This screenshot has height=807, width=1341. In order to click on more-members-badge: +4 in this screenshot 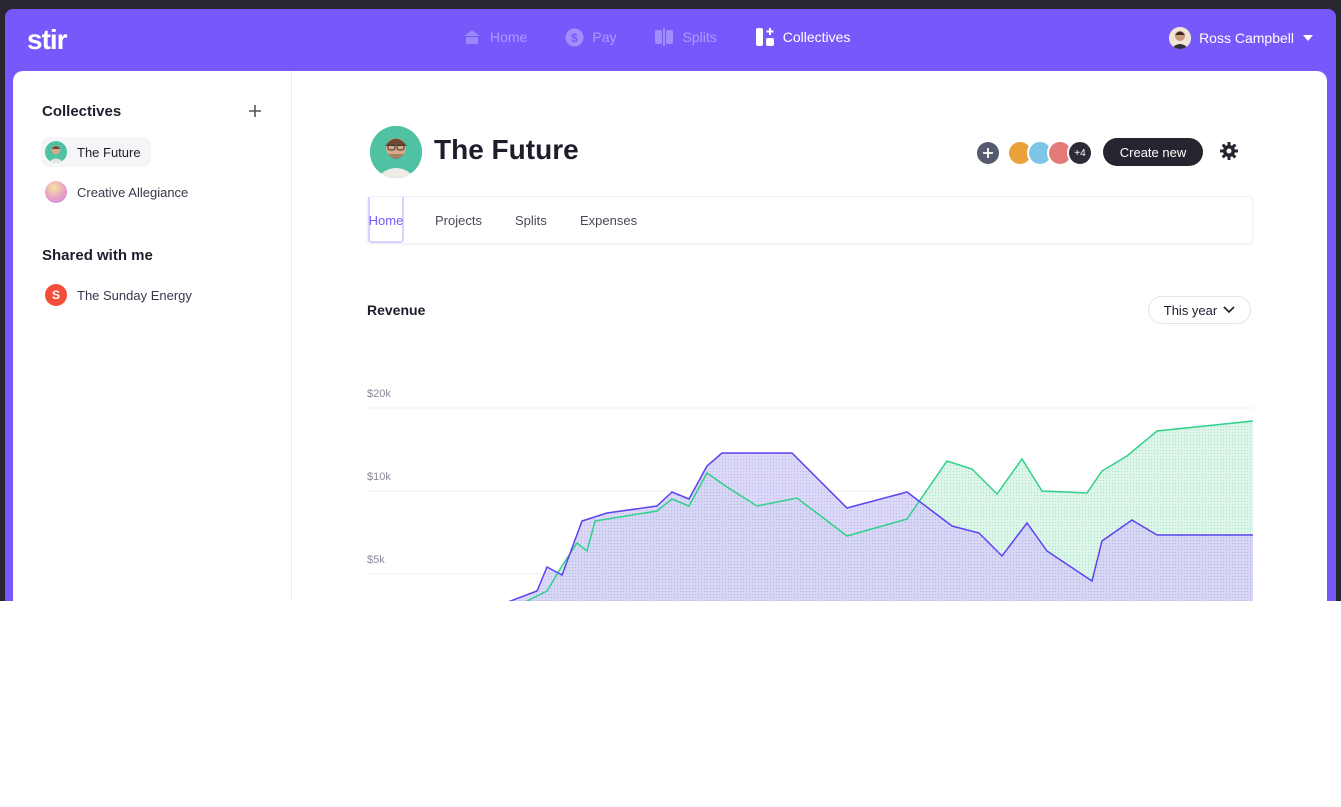, I will do `click(1080, 153)`.